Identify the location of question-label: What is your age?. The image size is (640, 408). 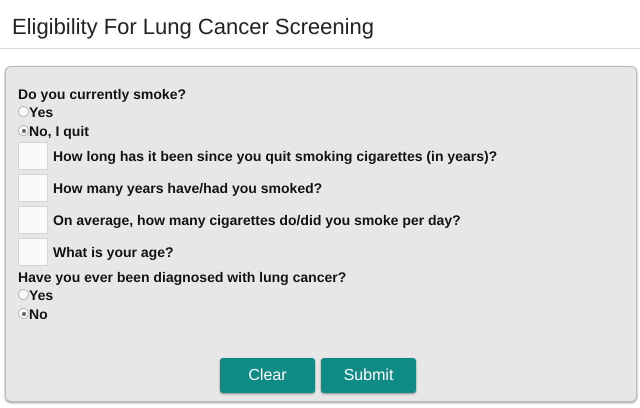
(113, 252).